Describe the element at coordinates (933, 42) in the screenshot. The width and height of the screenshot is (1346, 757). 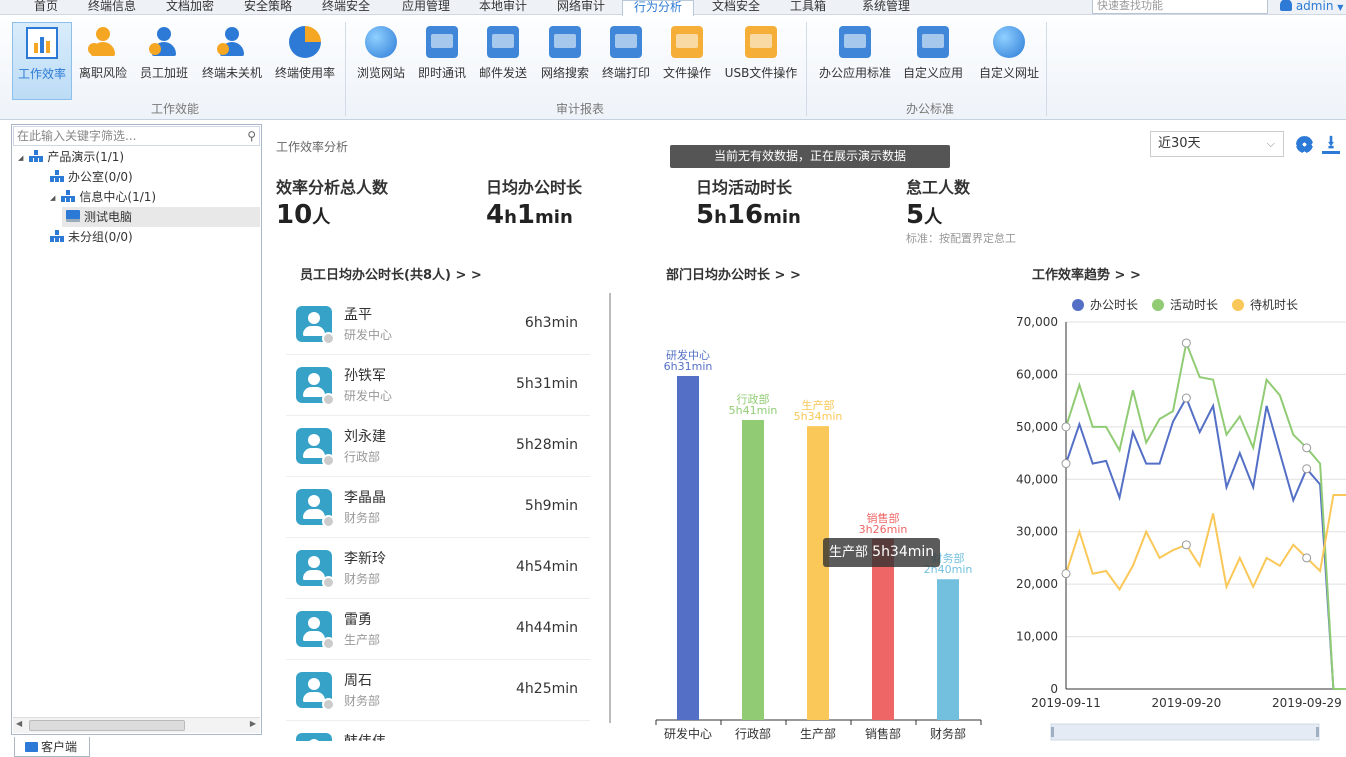
I see `compass-icon` at that location.